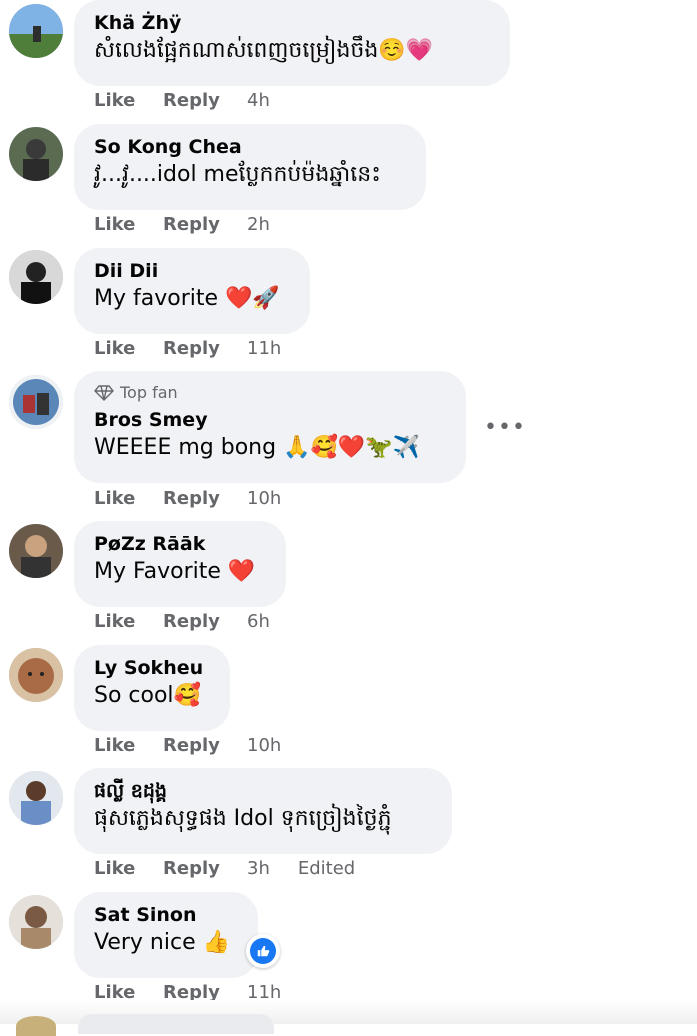  I want to click on comment-bubble: Khä Żhÿ សំលេងផ្អែកណាស់ពេញចម្រៀងចឹង☺️💗, so click(292, 43).